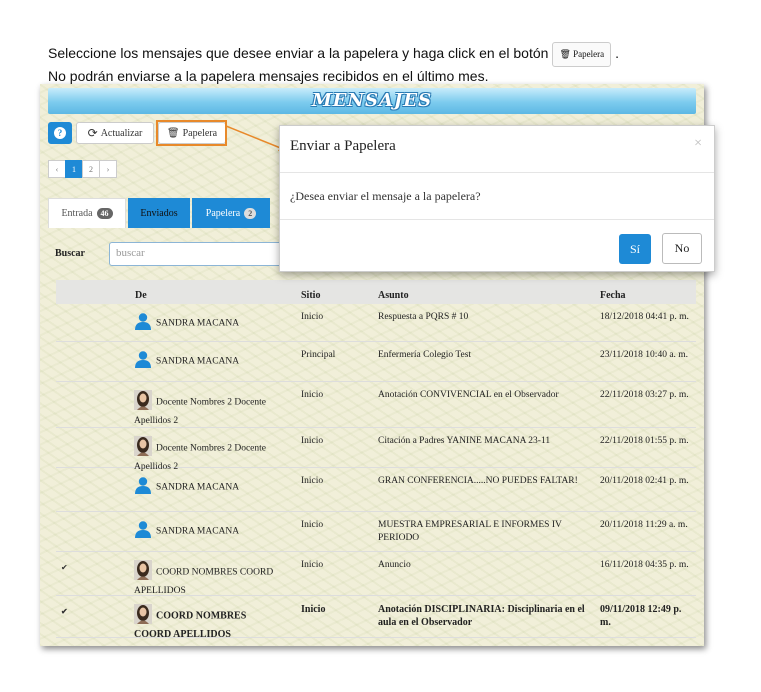 Image resolution: width=761 pixels, height=692 pixels. I want to click on header-from: De, so click(141, 295).